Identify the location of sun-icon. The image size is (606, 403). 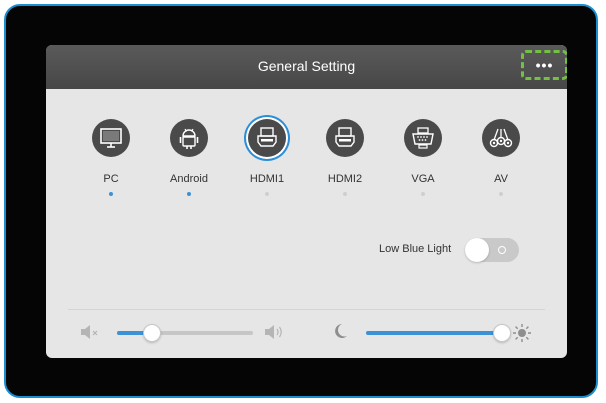
(522, 333).